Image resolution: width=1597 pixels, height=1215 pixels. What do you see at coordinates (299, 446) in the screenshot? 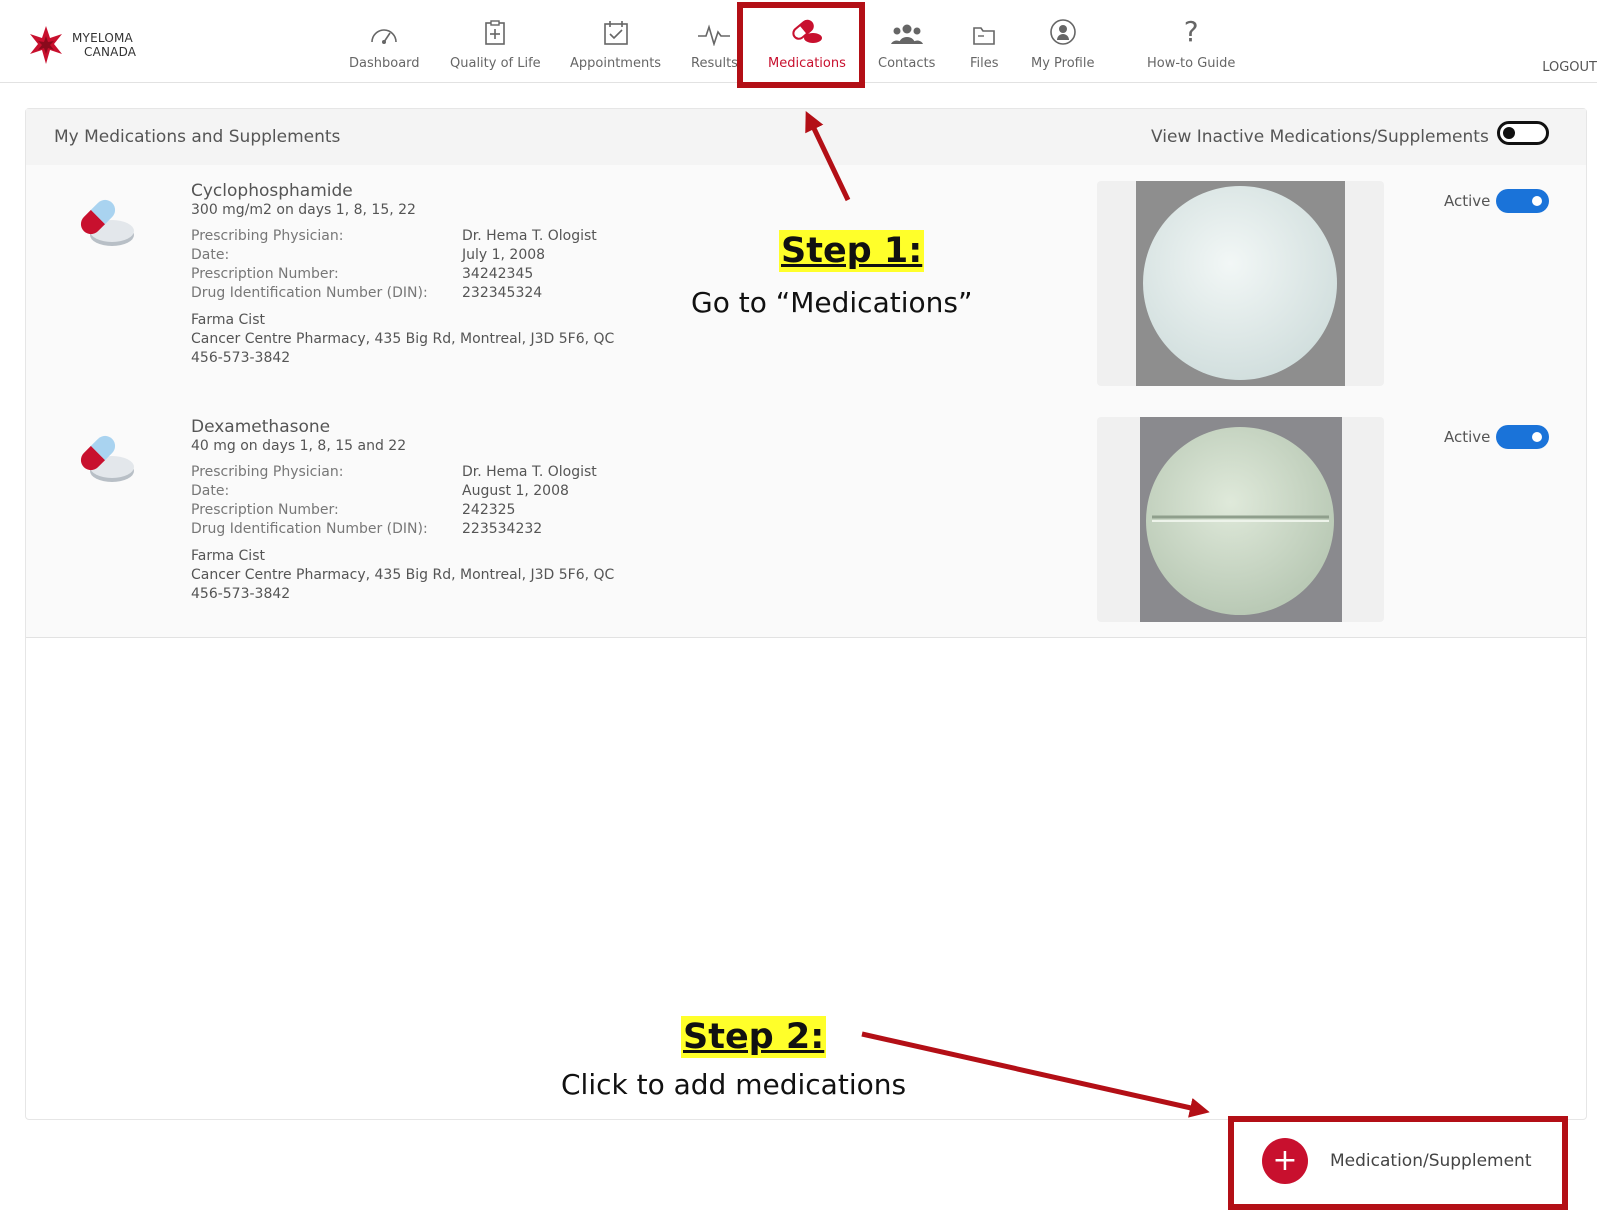
I see `medication-dose: 40 mg on days 1, 8, 15 and 22` at bounding box center [299, 446].